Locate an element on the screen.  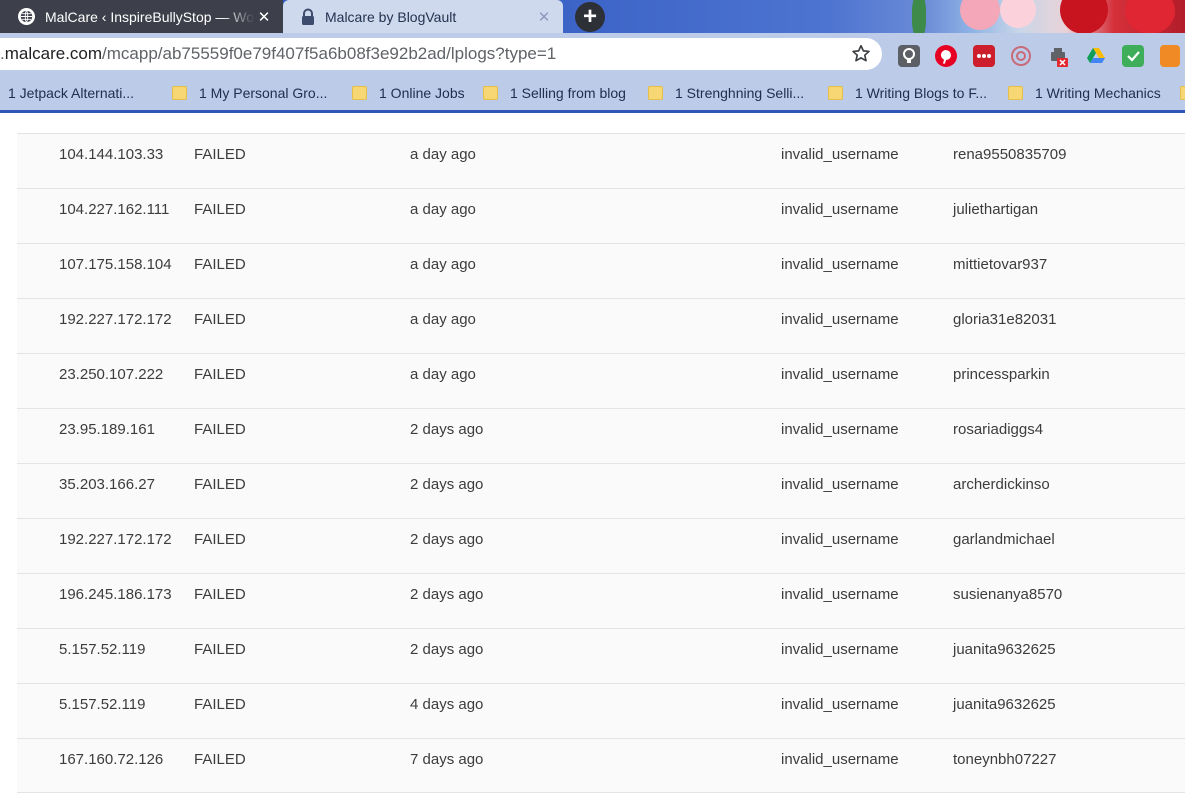
ip-address-cell: 107.175.158.104 is located at coordinates (115, 264).